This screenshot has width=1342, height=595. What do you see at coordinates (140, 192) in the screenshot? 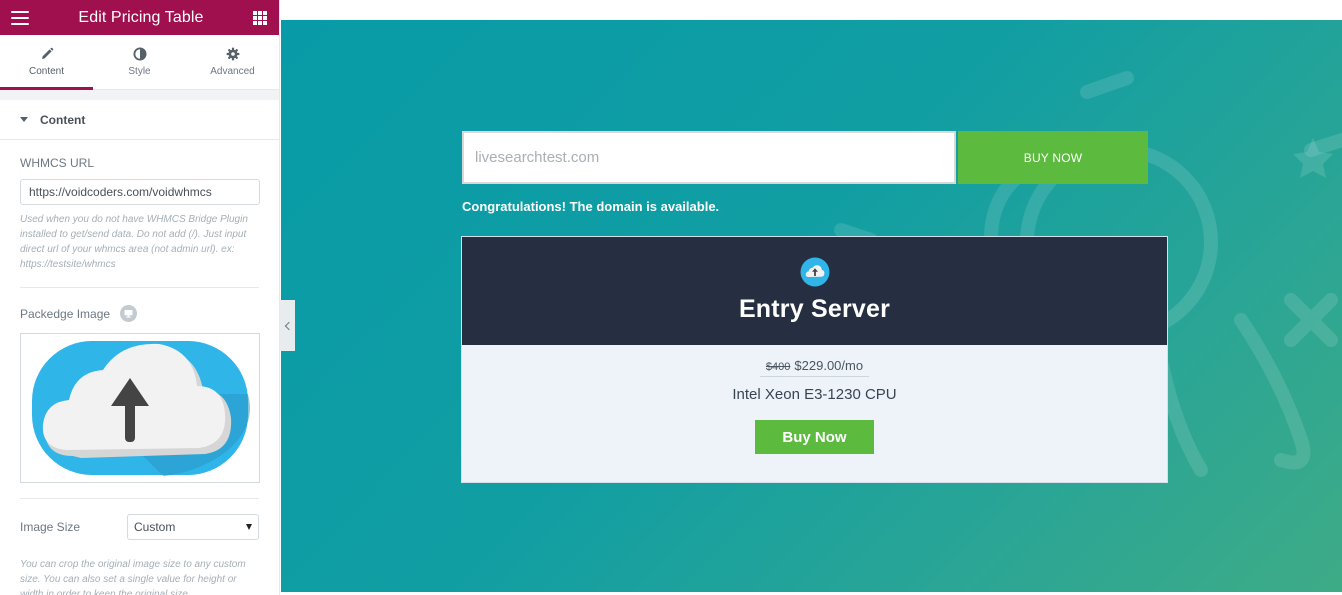
I see `whmcs-url-input` at bounding box center [140, 192].